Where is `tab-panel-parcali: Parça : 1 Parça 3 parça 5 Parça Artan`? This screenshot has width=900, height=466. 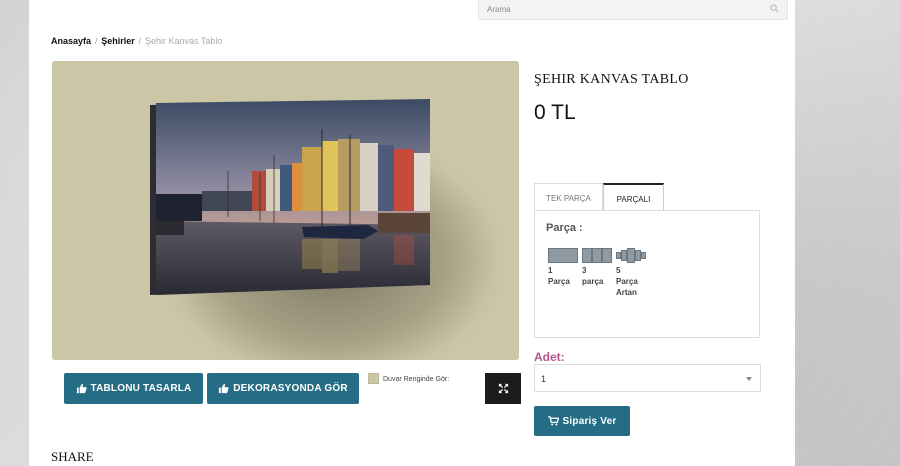 tab-panel-parcali: Parça : 1 Parça 3 parça 5 Parça Artan is located at coordinates (647, 274).